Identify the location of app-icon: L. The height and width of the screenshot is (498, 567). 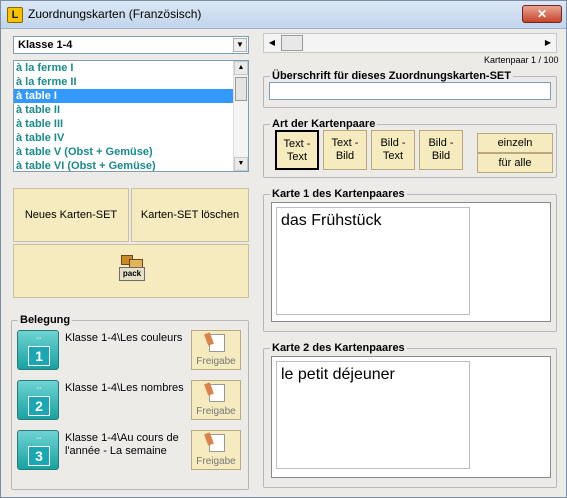
(15, 15).